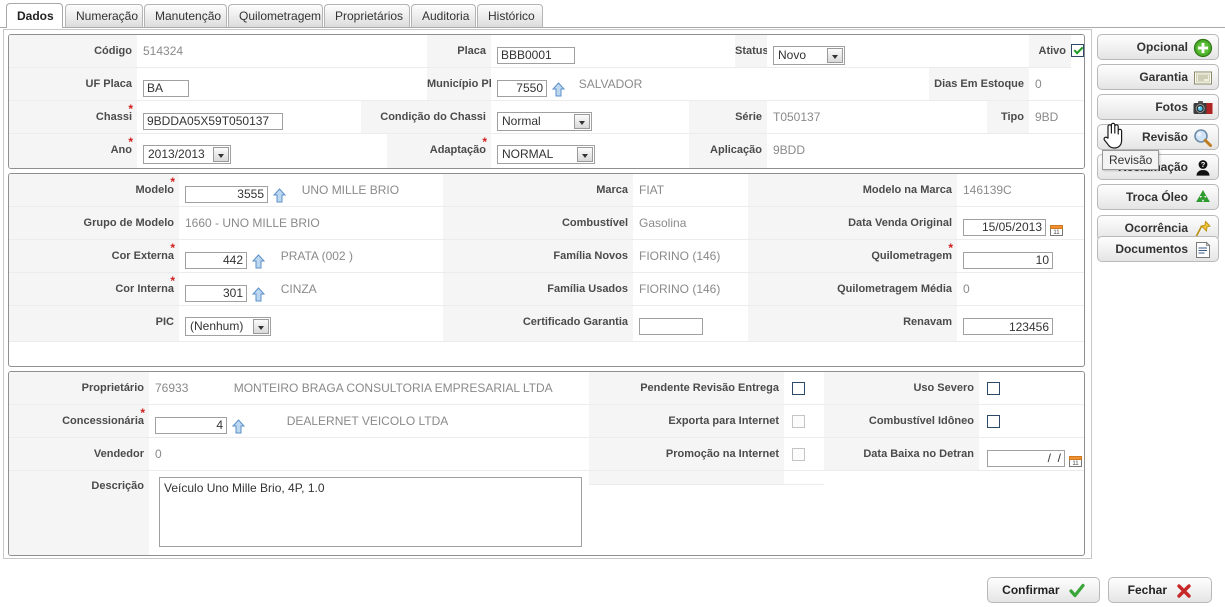 This screenshot has height=607, width=1225. Describe the element at coordinates (1077, 591) in the screenshot. I see `green-check-icon` at that location.